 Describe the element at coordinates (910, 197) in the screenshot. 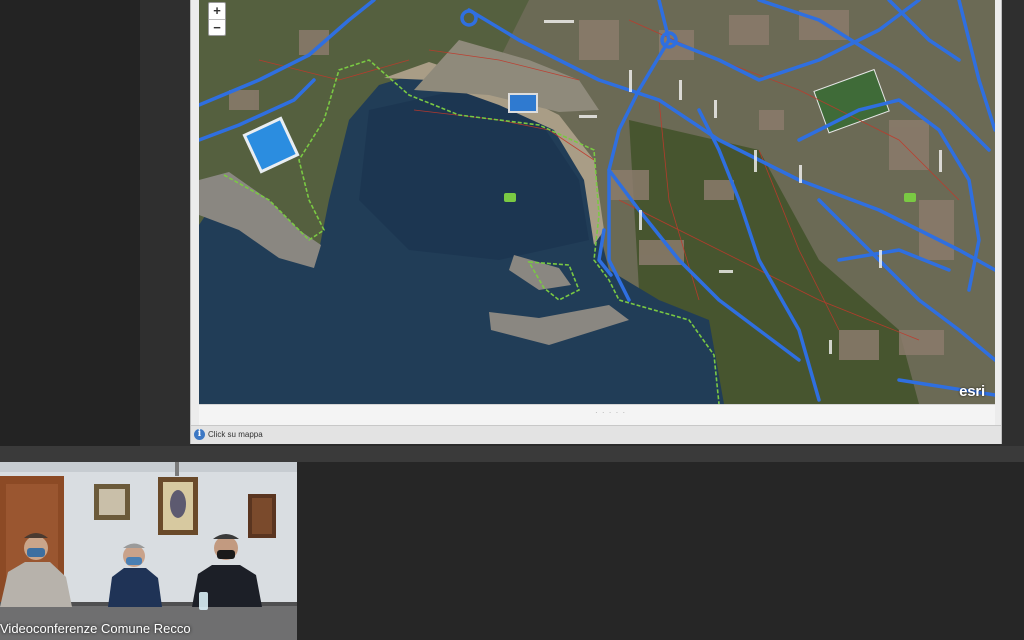

I see `zone-marker-p2` at that location.